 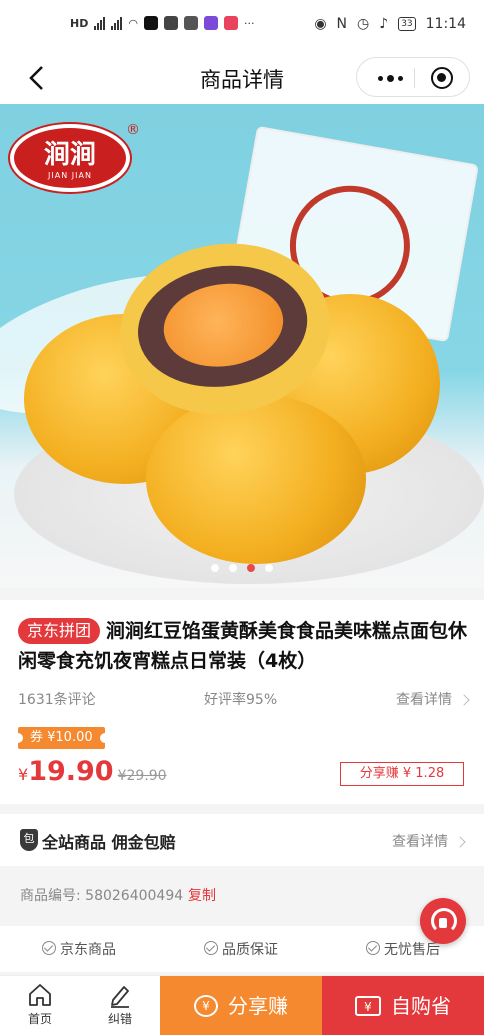 I want to click on guarantee-details-link: 查看详情, so click(x=429, y=841).